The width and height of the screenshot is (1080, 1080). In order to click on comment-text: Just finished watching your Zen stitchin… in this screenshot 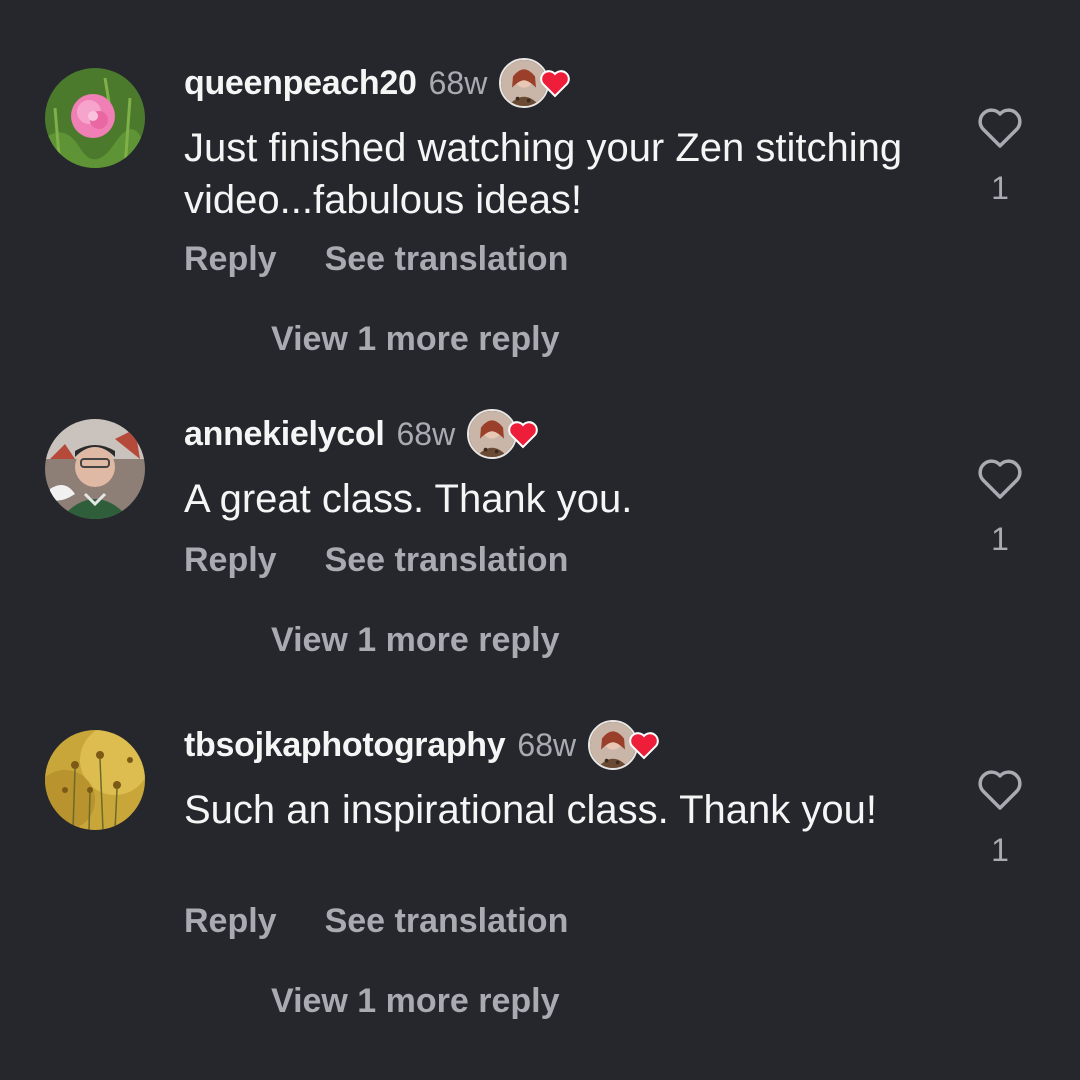, I will do `click(543, 174)`.